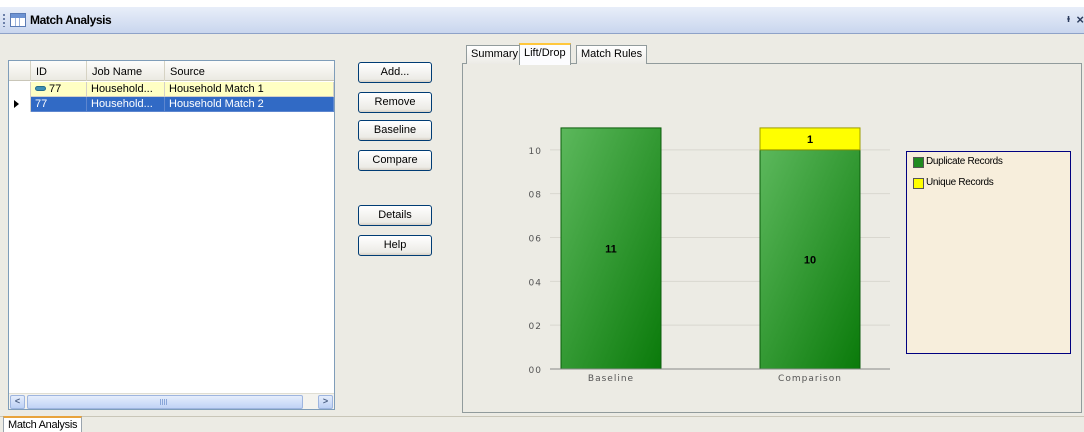  I want to click on y-tick-label: 04, so click(535, 283).